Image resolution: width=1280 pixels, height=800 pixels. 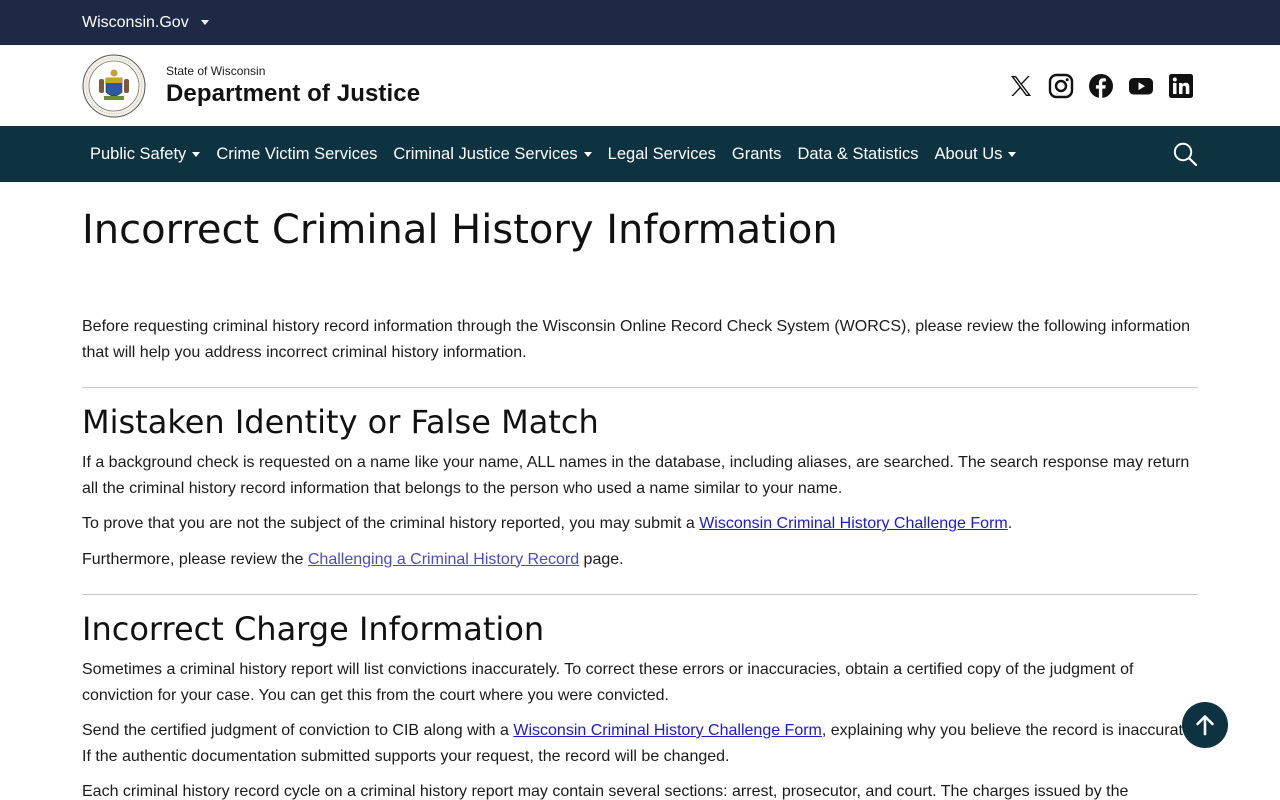 I want to click on nav-item-public-safety: Public Safety, so click(x=145, y=154).